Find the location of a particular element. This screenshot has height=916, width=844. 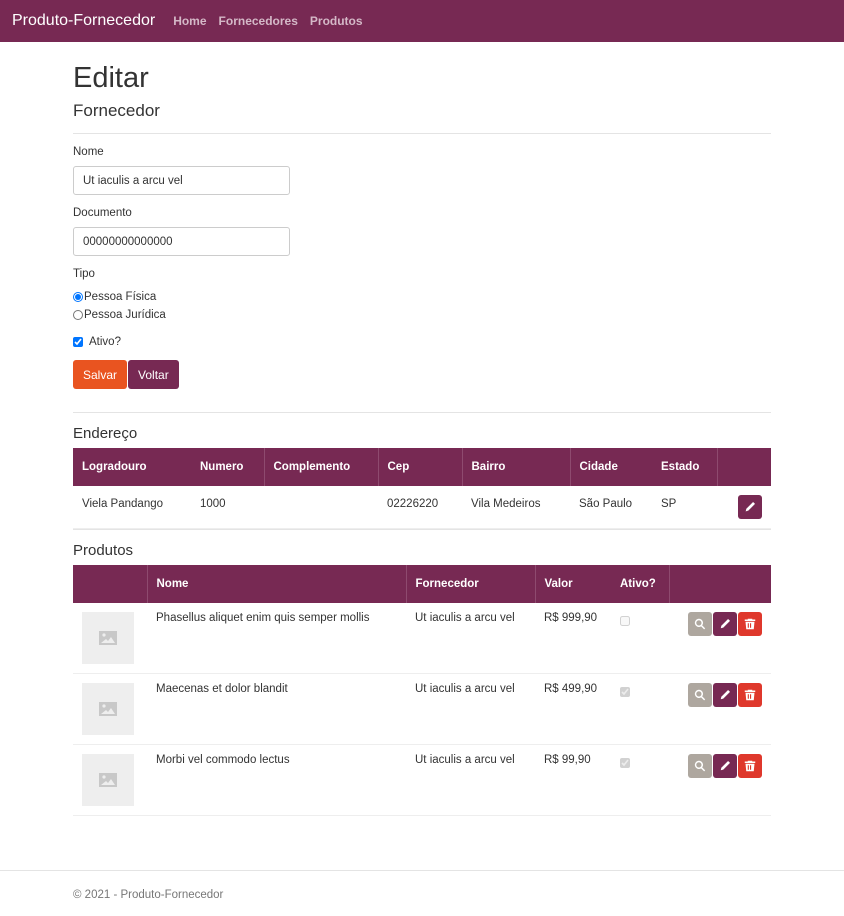

col-complemento: Complemento is located at coordinates (320, 467).